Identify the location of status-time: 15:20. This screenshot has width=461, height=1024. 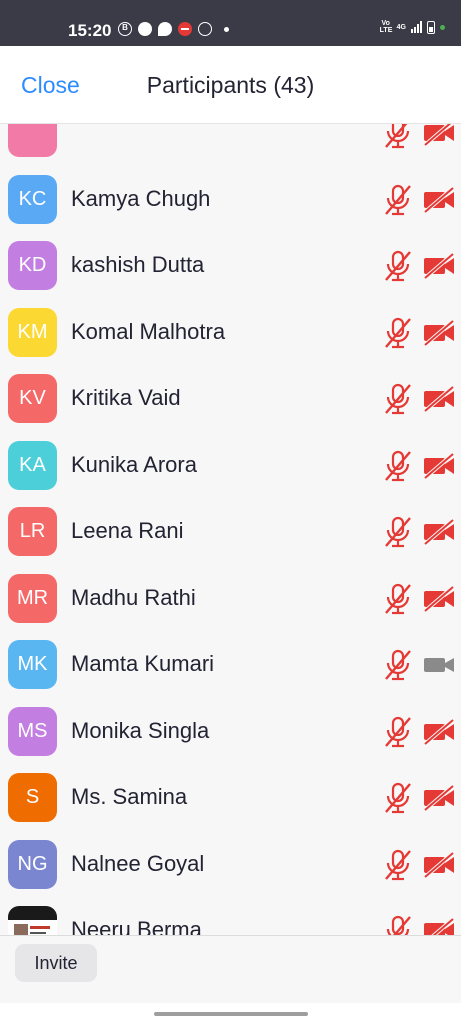
(90, 30).